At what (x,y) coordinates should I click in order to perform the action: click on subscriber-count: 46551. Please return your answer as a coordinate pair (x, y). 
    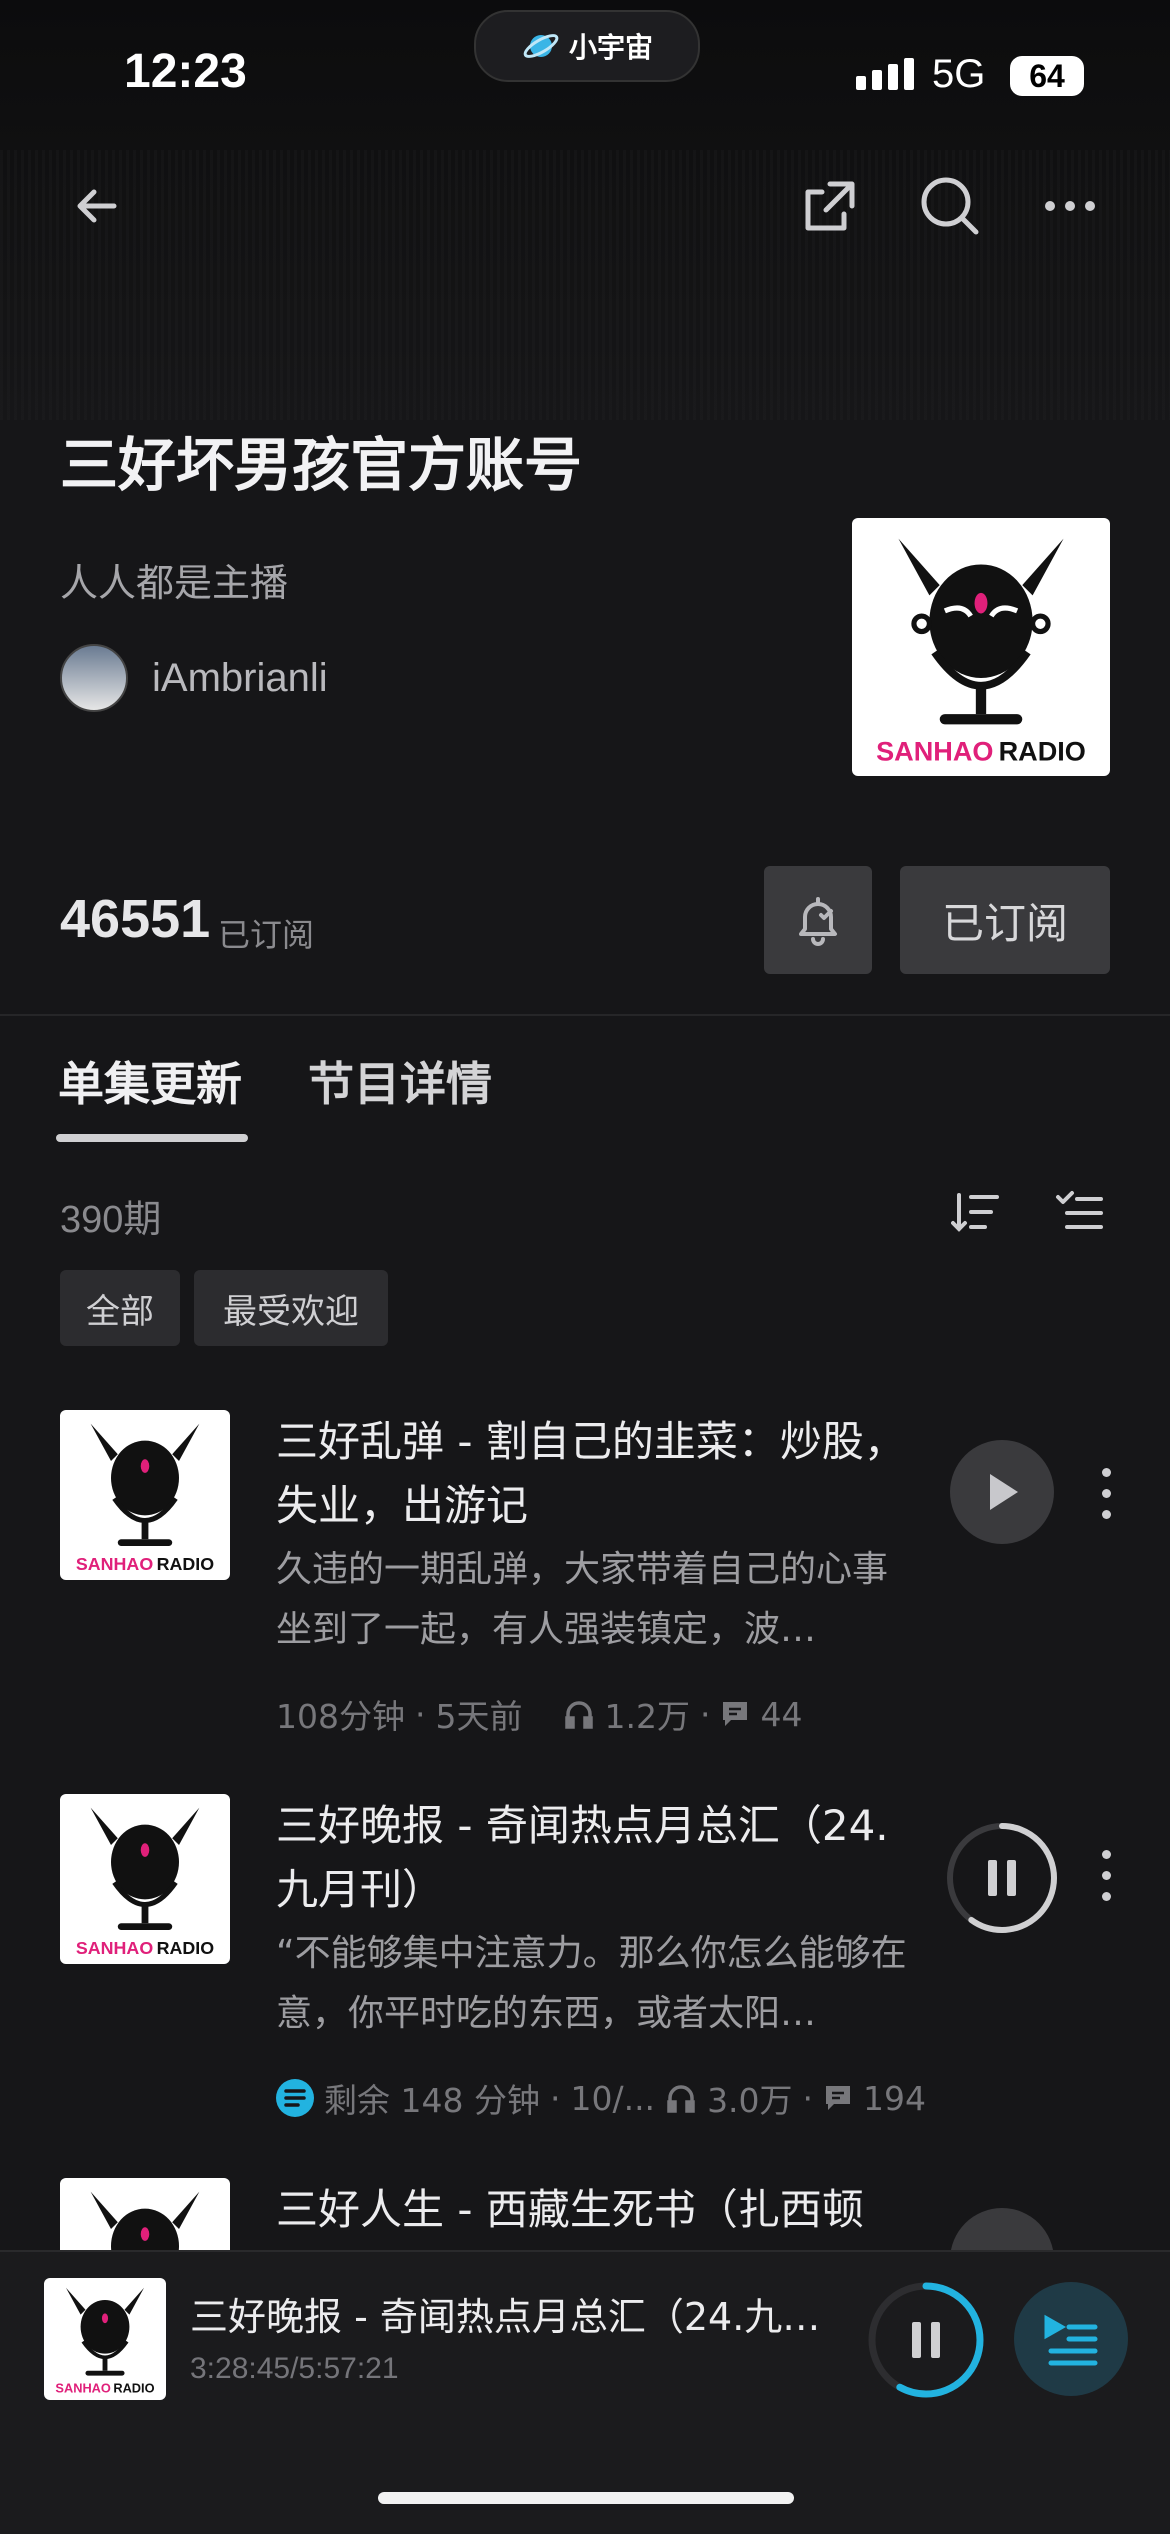
    Looking at the image, I should click on (135, 919).